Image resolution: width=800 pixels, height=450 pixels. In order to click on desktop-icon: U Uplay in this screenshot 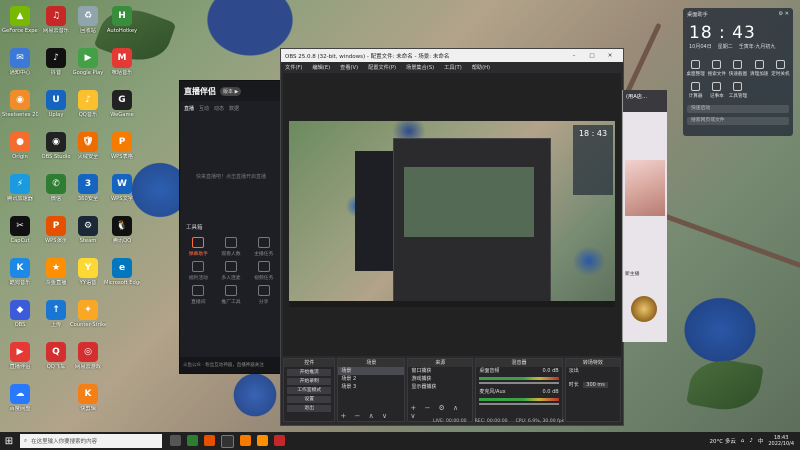, I will do `click(56, 111)`.